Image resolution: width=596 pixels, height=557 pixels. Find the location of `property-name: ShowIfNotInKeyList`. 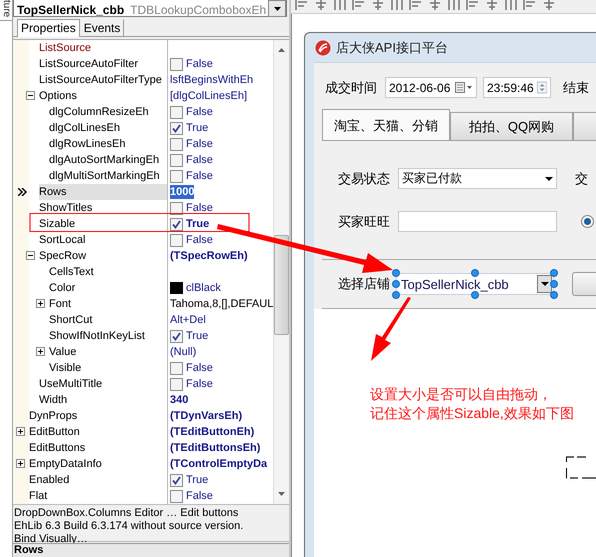

property-name: ShowIfNotInKeyList is located at coordinates (108, 336).